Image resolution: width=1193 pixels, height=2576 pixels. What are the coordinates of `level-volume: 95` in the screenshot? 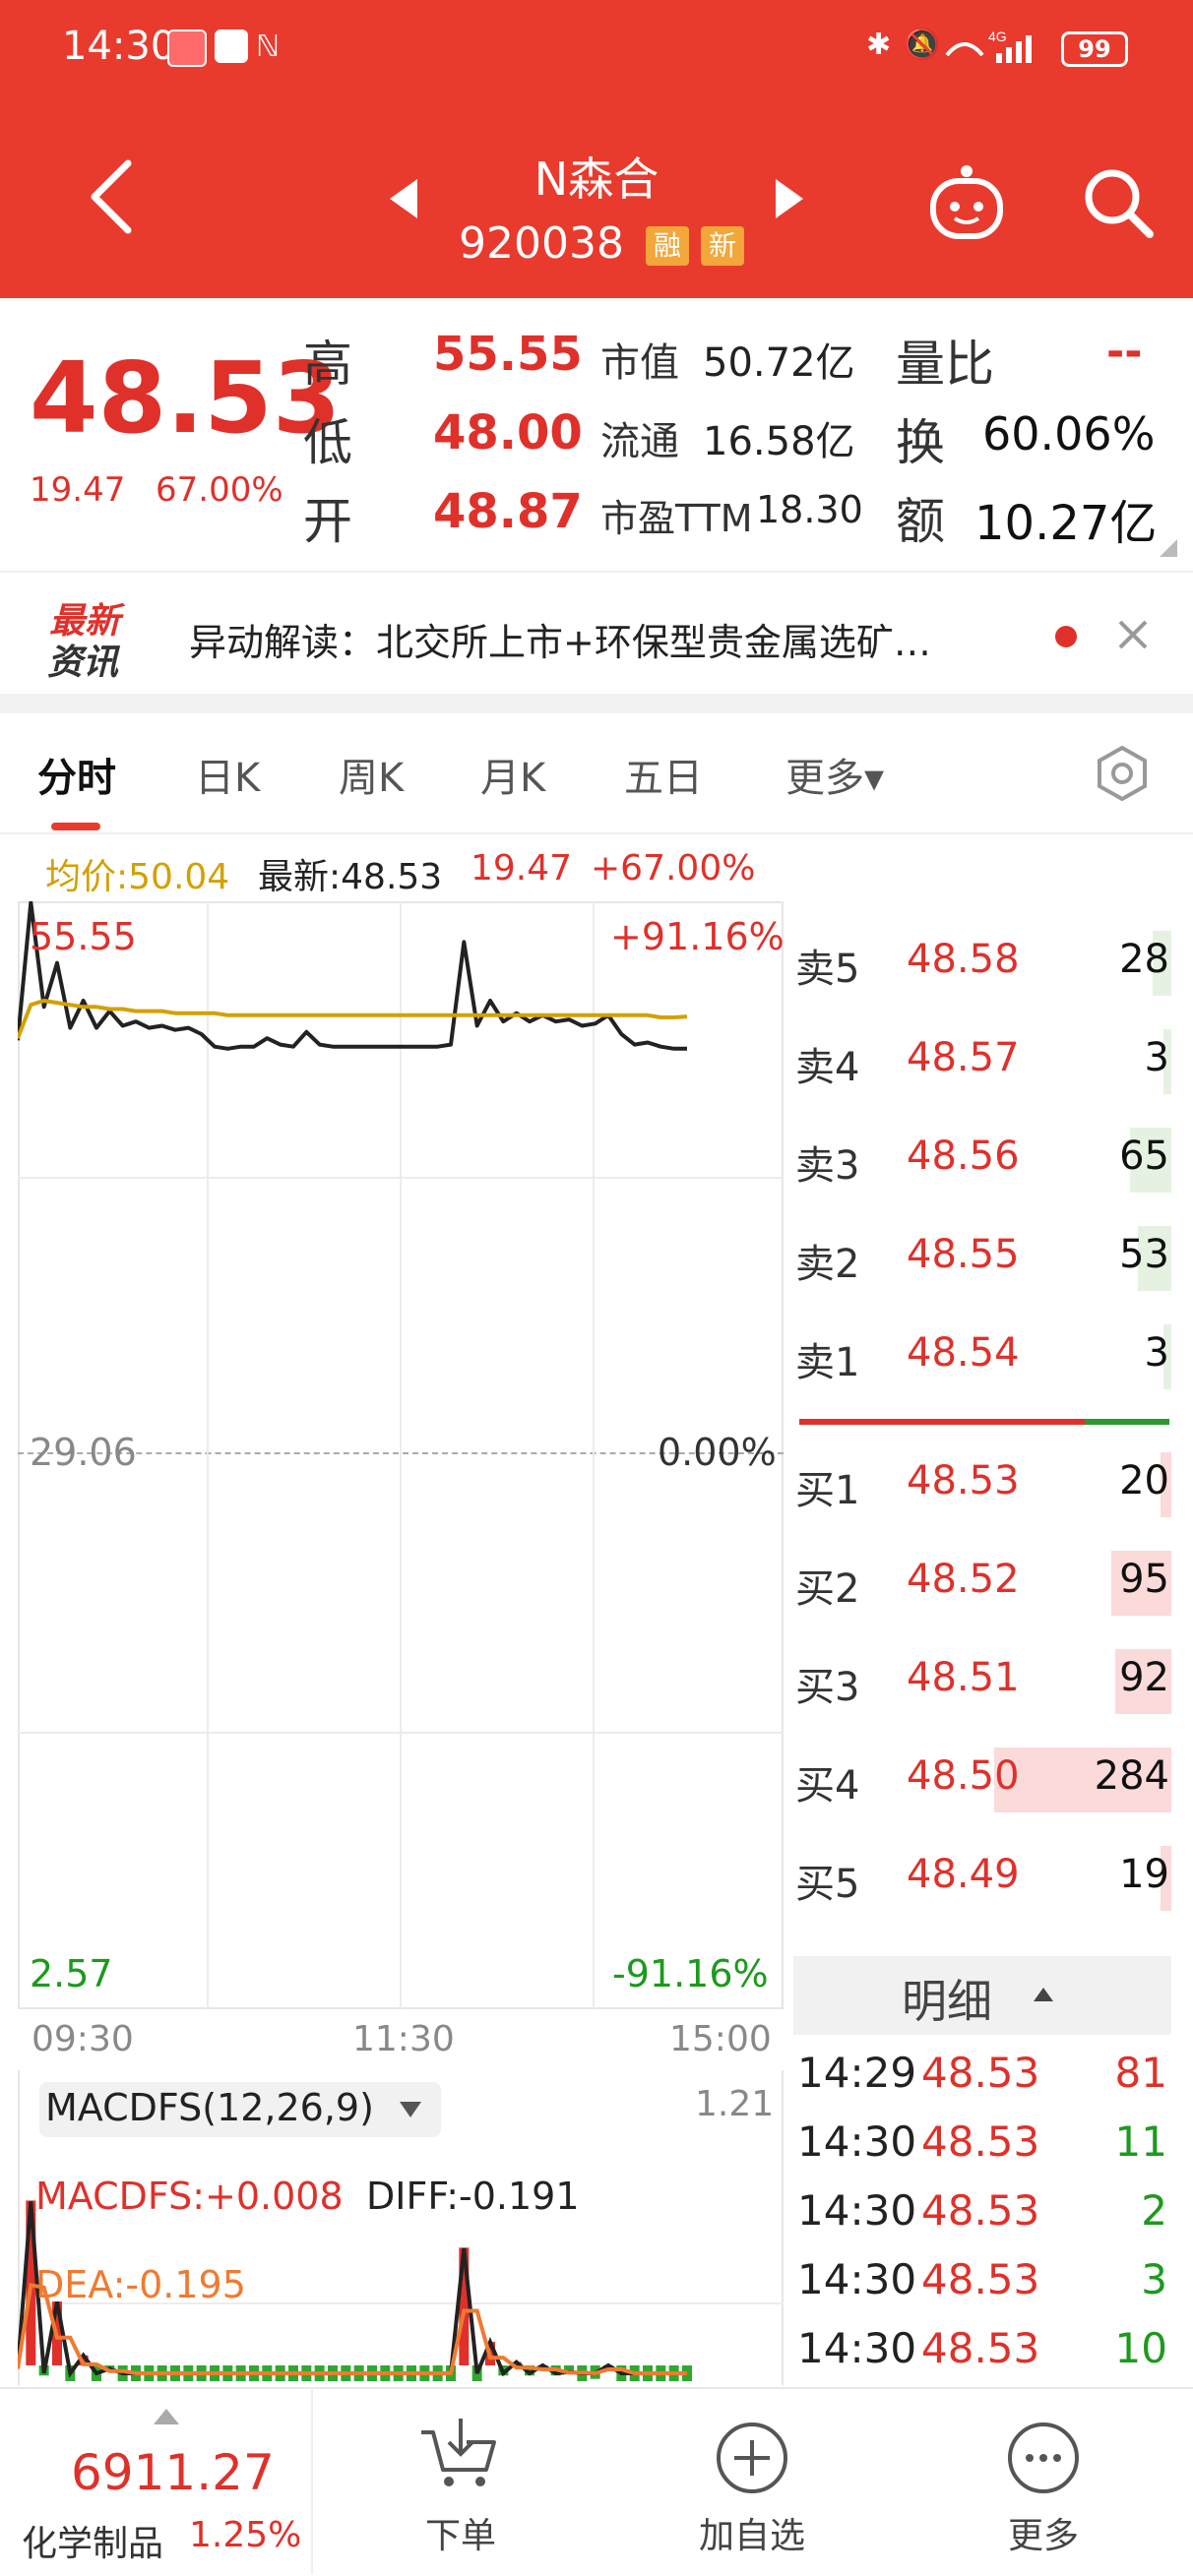 It's located at (1144, 1579).